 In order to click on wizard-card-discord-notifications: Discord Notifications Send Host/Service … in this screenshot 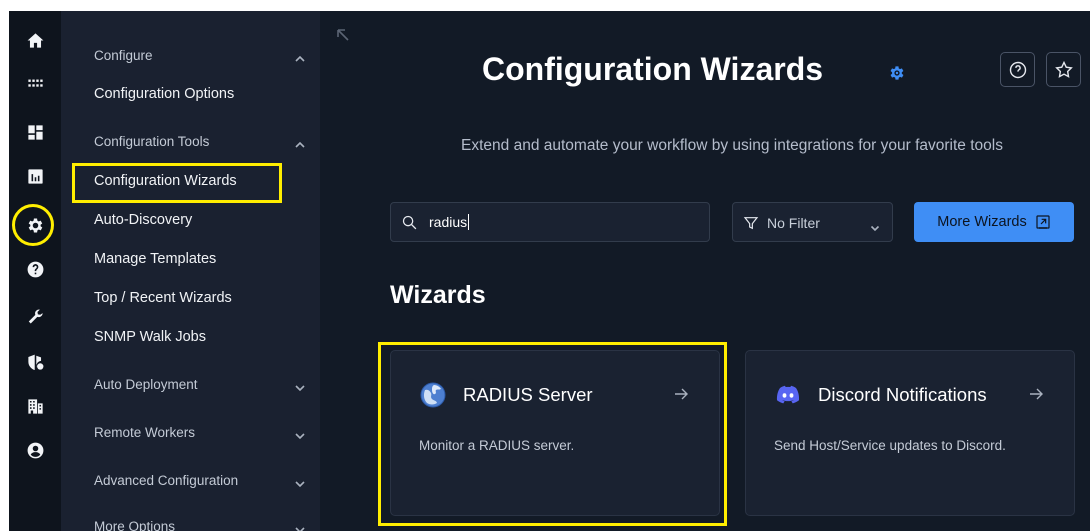, I will do `click(910, 433)`.